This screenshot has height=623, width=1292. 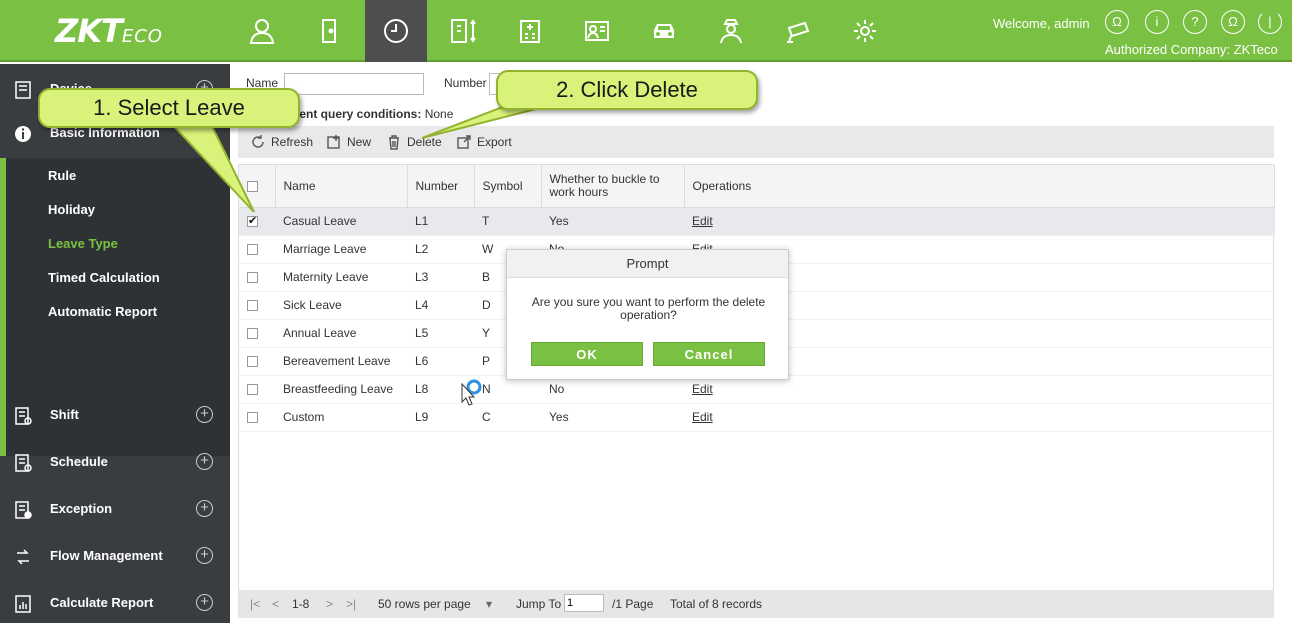 I want to click on select-all-header, so click(x=257, y=186).